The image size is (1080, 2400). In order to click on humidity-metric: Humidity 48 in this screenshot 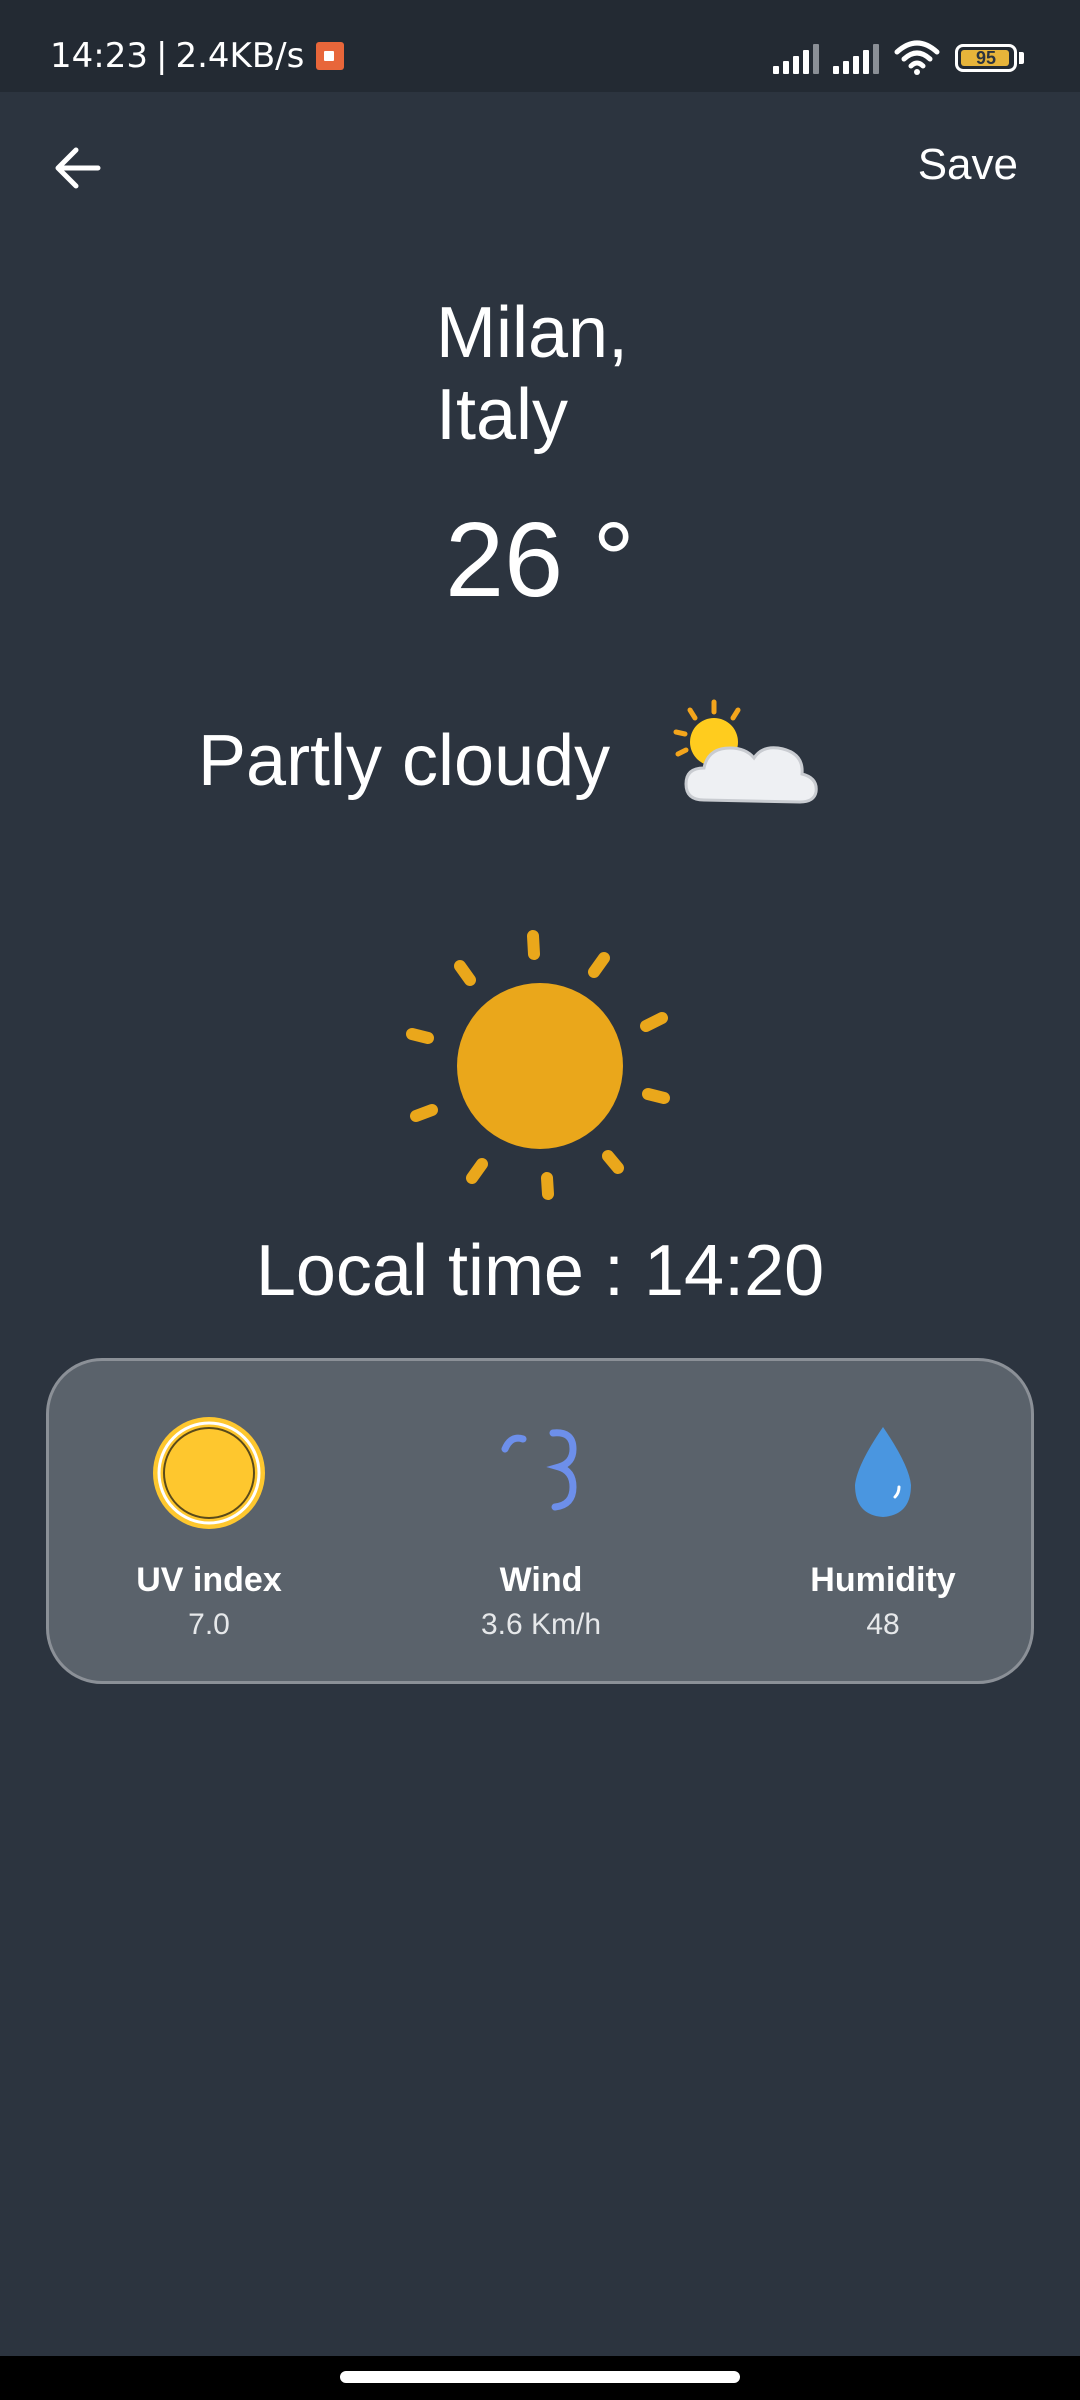, I will do `click(883, 1527)`.